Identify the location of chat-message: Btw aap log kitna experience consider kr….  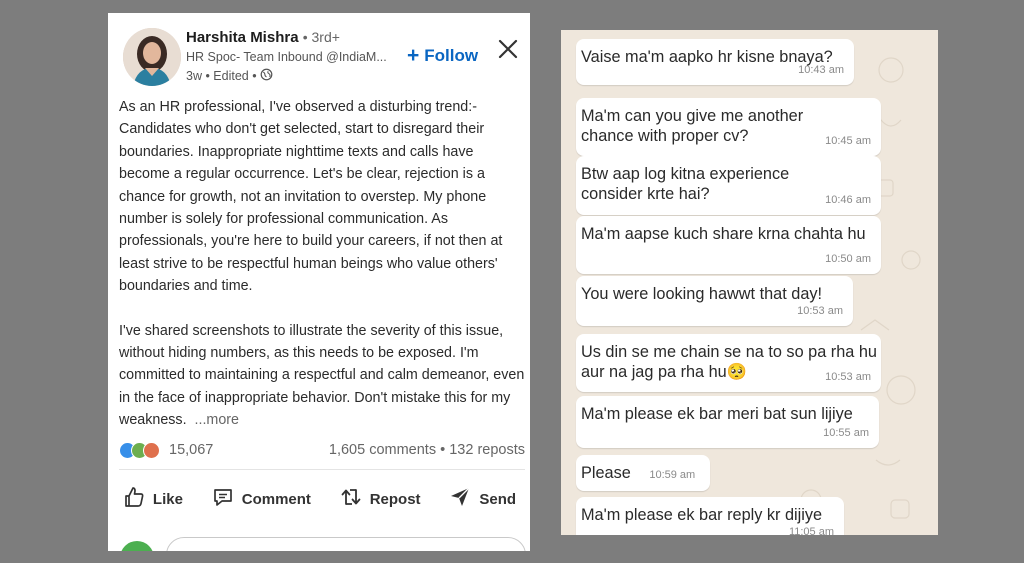
(728, 185).